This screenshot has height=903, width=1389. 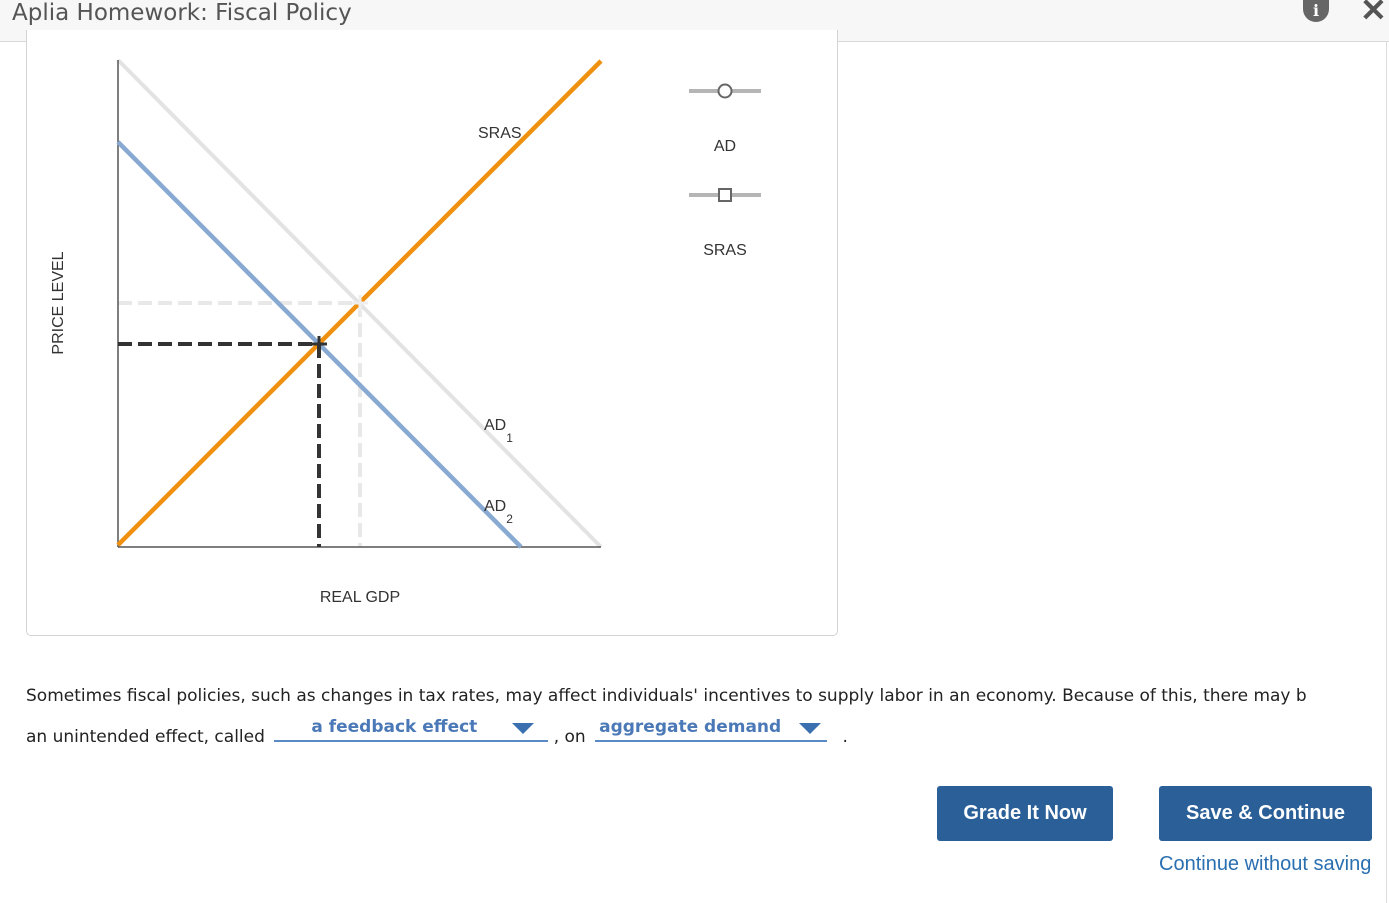 What do you see at coordinates (1316, 11) in the screenshot?
I see `info-icon: i` at bounding box center [1316, 11].